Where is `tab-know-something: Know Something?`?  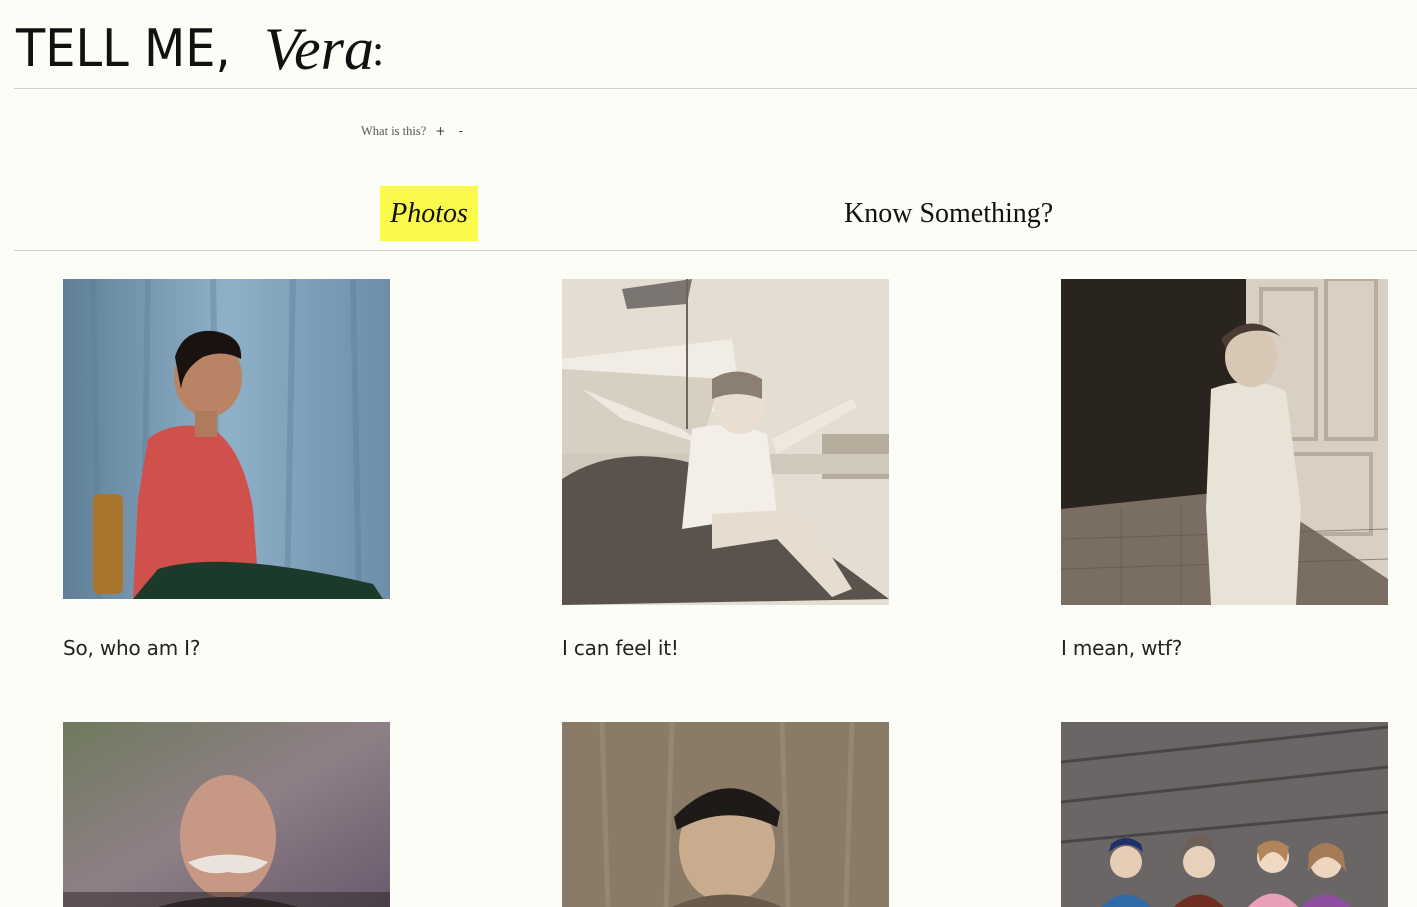 tab-know-something: Know Something? is located at coordinates (948, 213).